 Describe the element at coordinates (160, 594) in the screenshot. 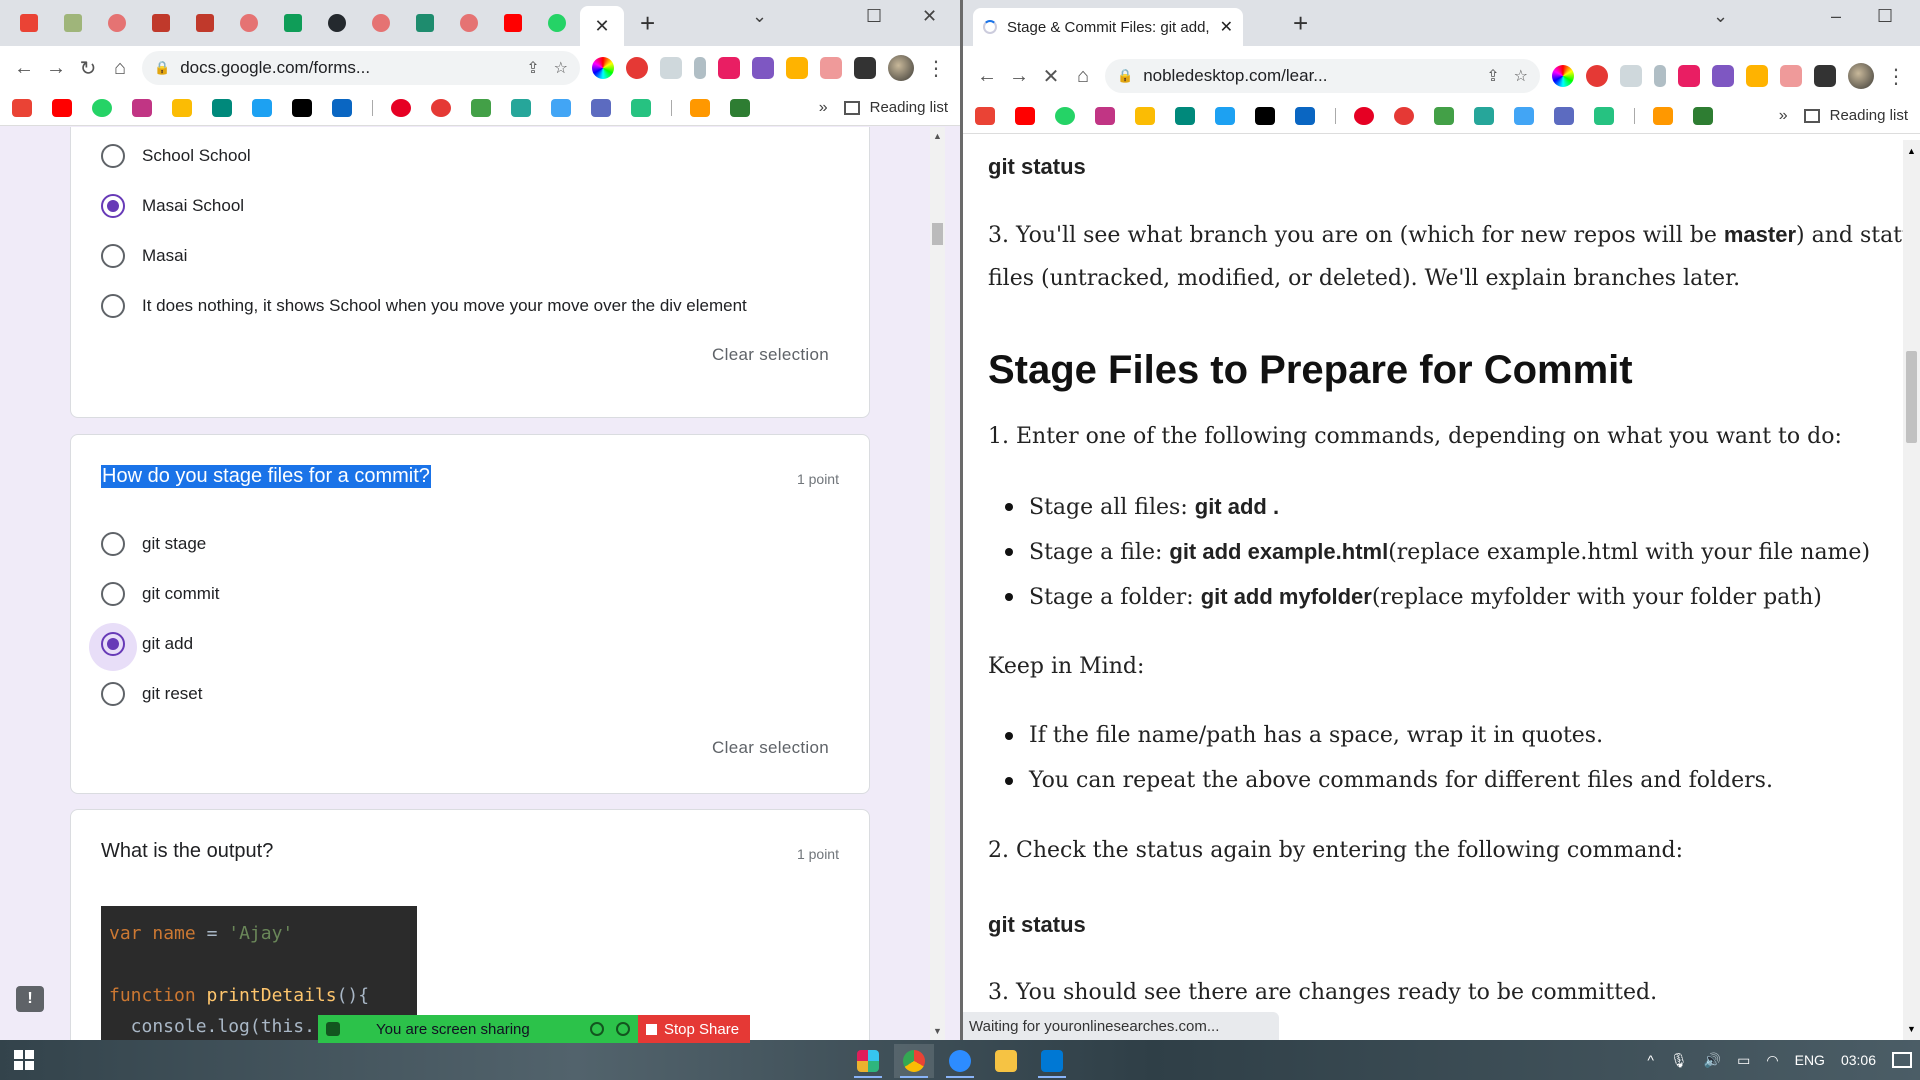

I see `option: git commit` at that location.